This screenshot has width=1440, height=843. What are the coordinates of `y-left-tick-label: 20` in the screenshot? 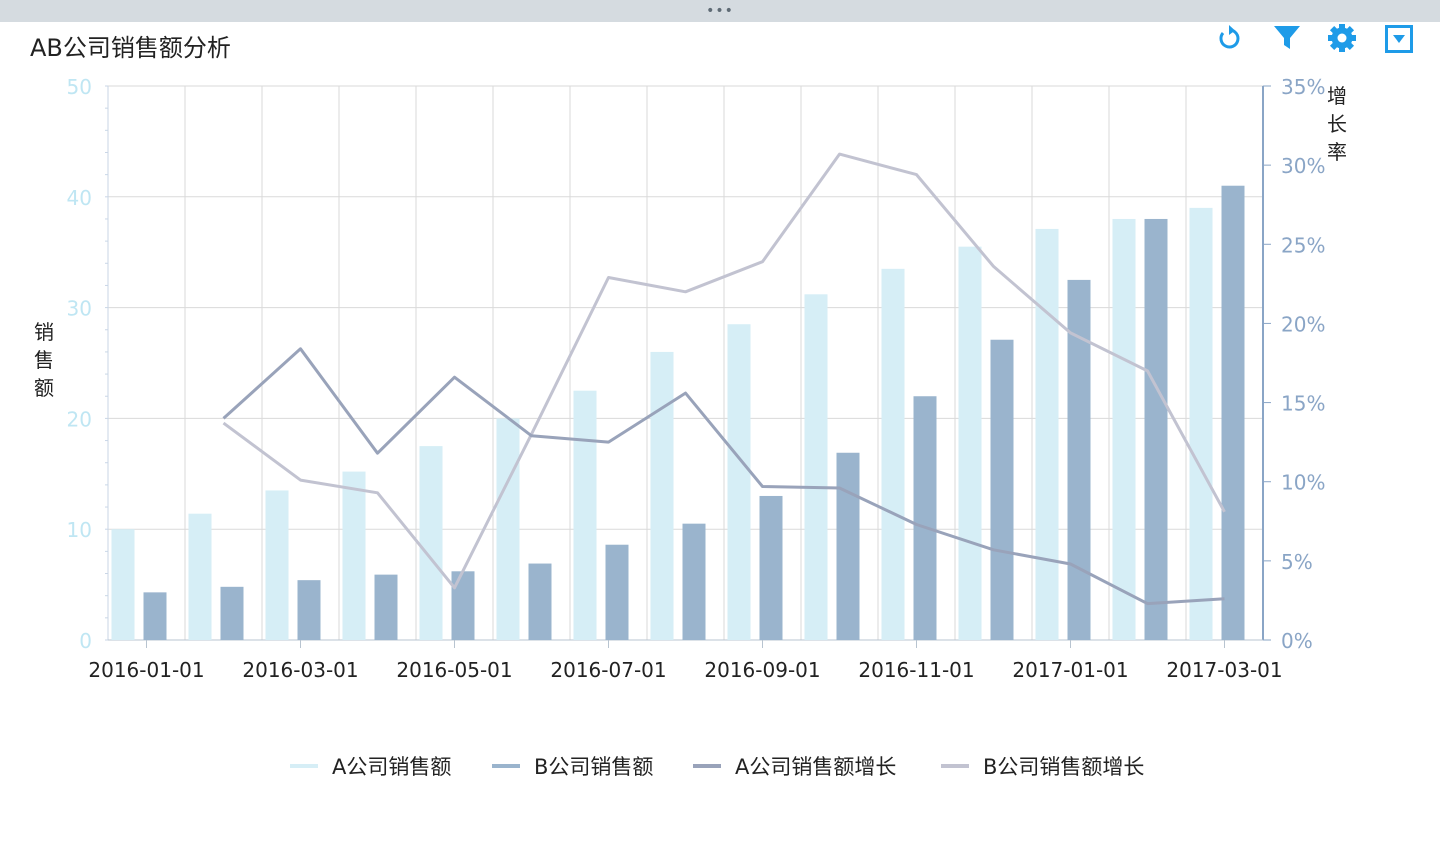 It's located at (79, 419).